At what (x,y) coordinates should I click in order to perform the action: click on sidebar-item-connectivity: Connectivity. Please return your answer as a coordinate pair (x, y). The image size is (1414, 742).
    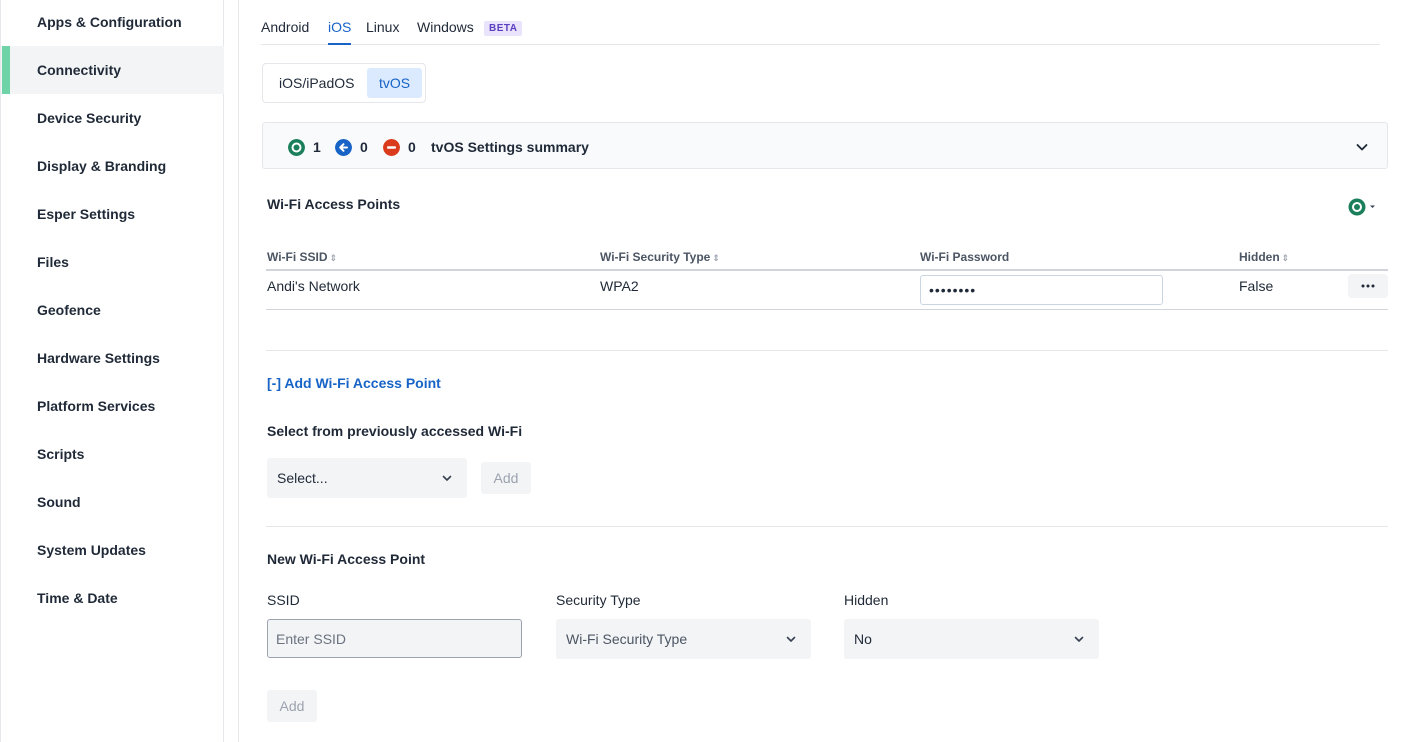
    Looking at the image, I should click on (112, 70).